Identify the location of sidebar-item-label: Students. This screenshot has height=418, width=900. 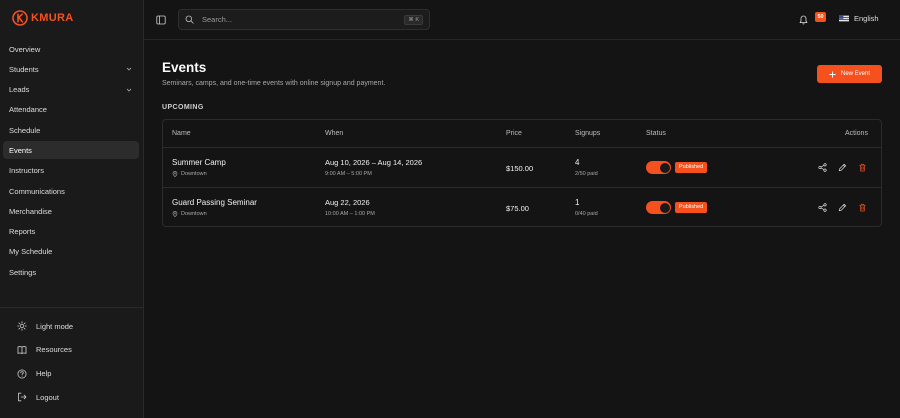
(24, 69).